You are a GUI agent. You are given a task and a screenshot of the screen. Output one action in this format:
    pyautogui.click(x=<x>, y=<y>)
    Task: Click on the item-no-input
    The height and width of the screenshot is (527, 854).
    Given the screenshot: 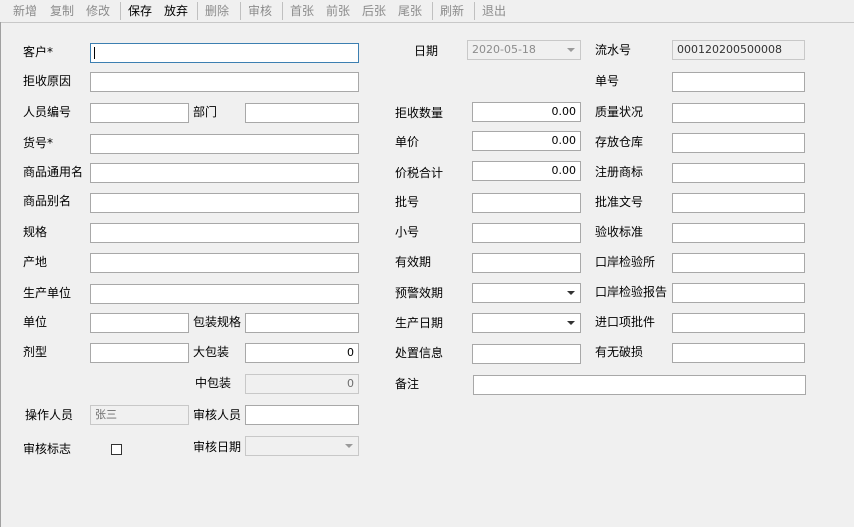 What is the action you would take?
    pyautogui.click(x=224, y=144)
    